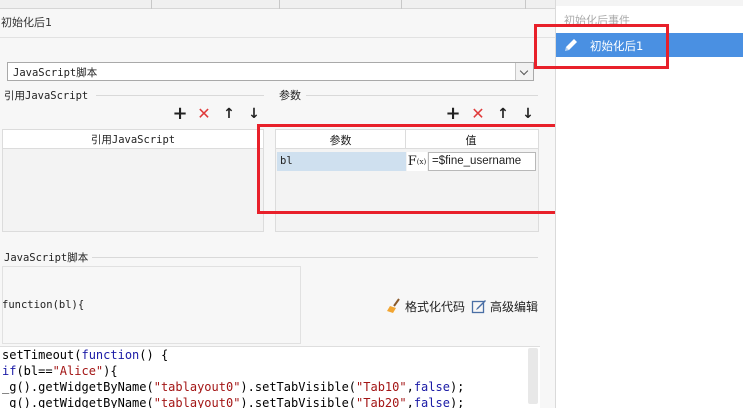 The width and height of the screenshot is (743, 408). I want to click on code-line-2: if(bl=="Alice"){, so click(60, 371).